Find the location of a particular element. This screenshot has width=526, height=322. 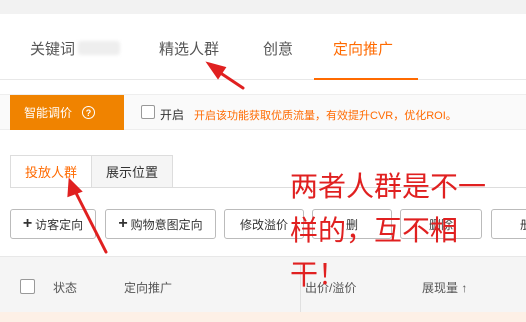

enable-checkbox is located at coordinates (148, 112).